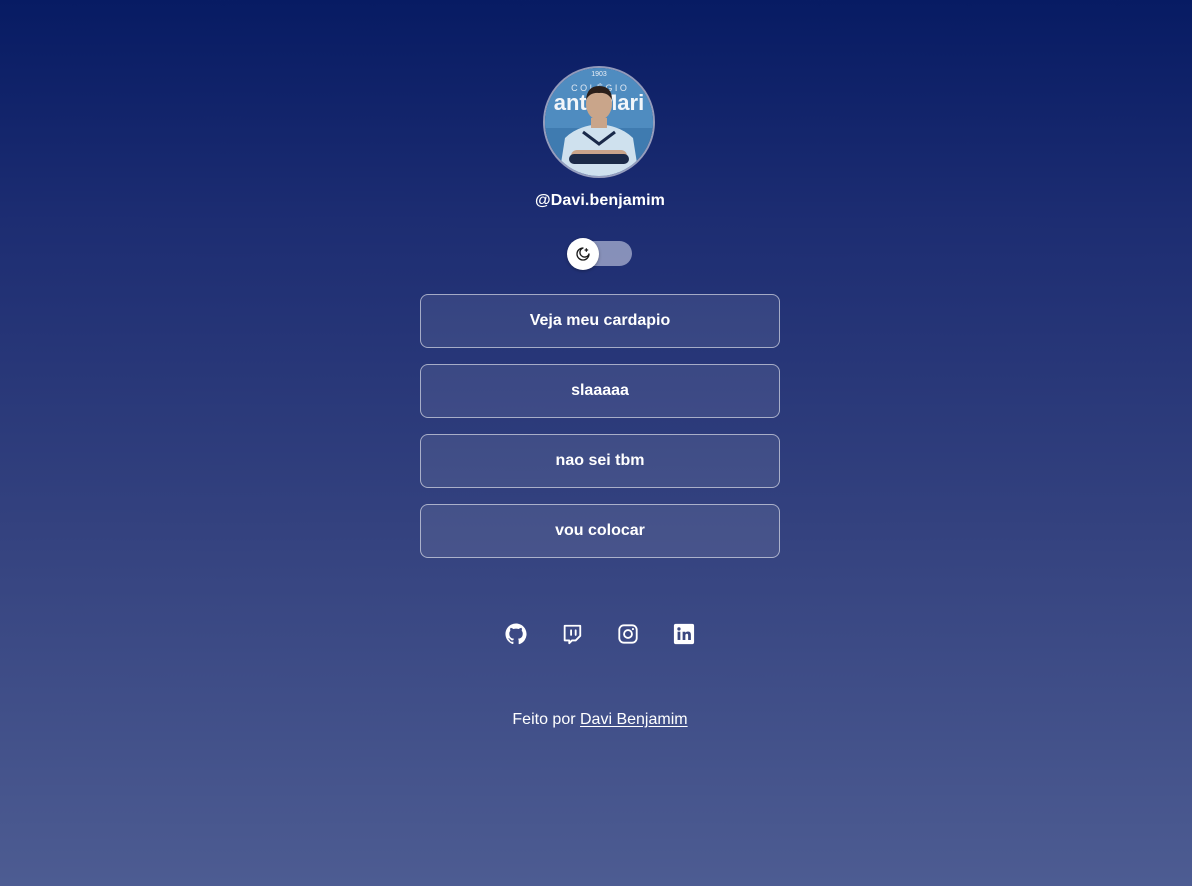  I want to click on avatar: 1903 C O L É G I O antaMari, so click(599, 122).